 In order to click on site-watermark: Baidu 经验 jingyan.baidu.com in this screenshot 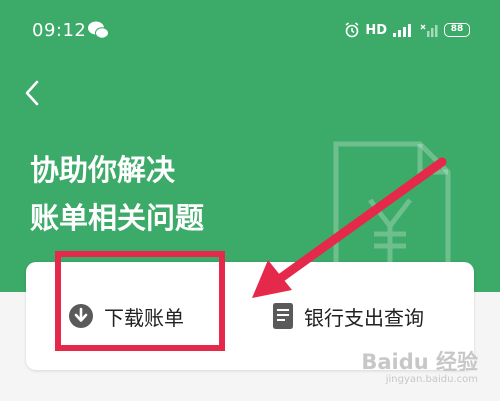, I will do `click(419, 368)`.